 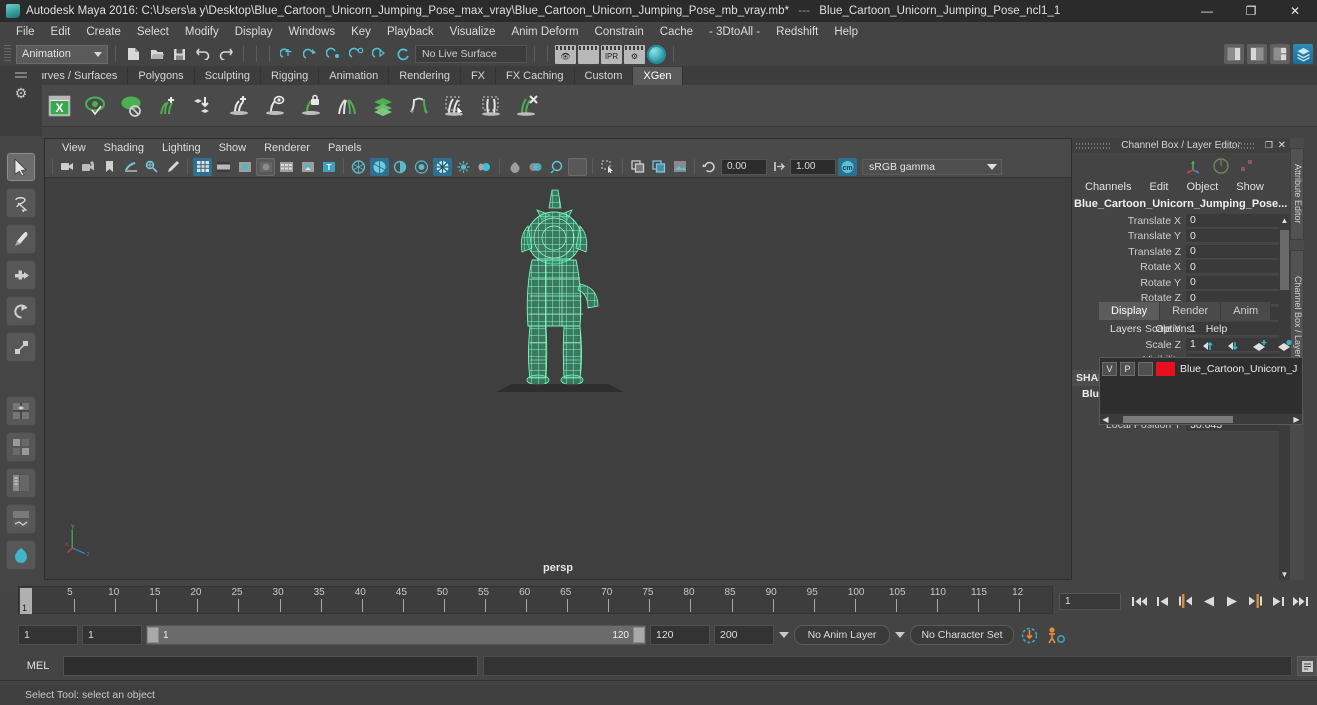 What do you see at coordinates (425, 76) in the screenshot?
I see `shelf-tab-rendering: Rendering` at bounding box center [425, 76].